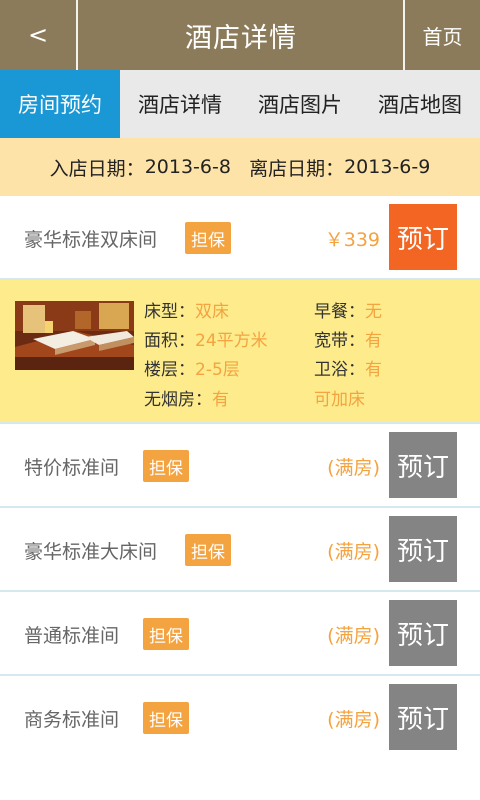 This screenshot has width=480, height=800. I want to click on room-row: 豪华标准双床间 担保 ￥339 预订, so click(240, 238).